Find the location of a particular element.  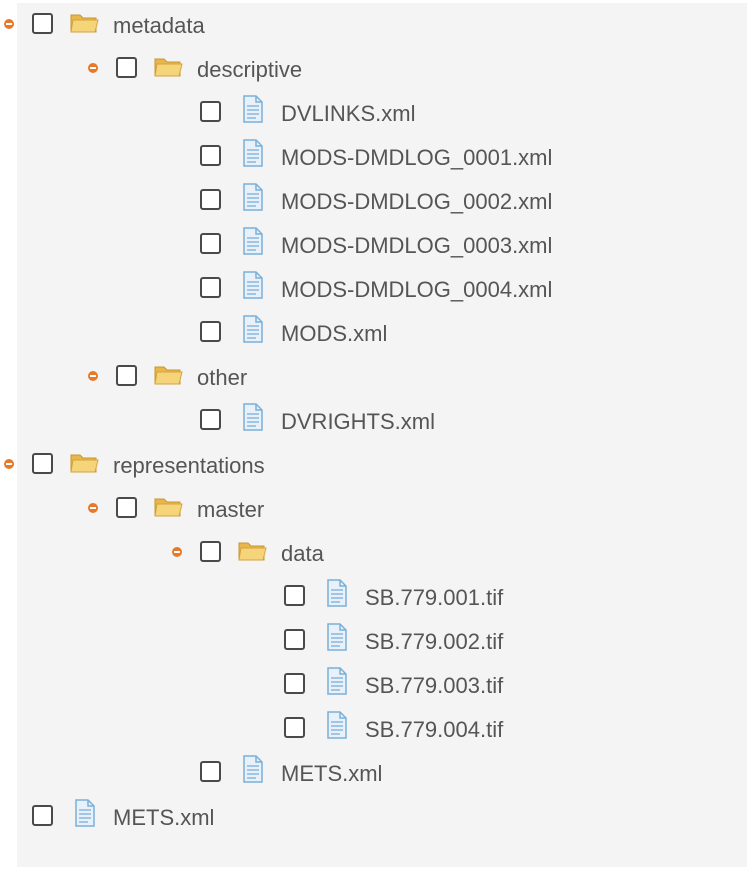

tree-file-row: DVLINKS.xml is located at coordinates (377, 113).